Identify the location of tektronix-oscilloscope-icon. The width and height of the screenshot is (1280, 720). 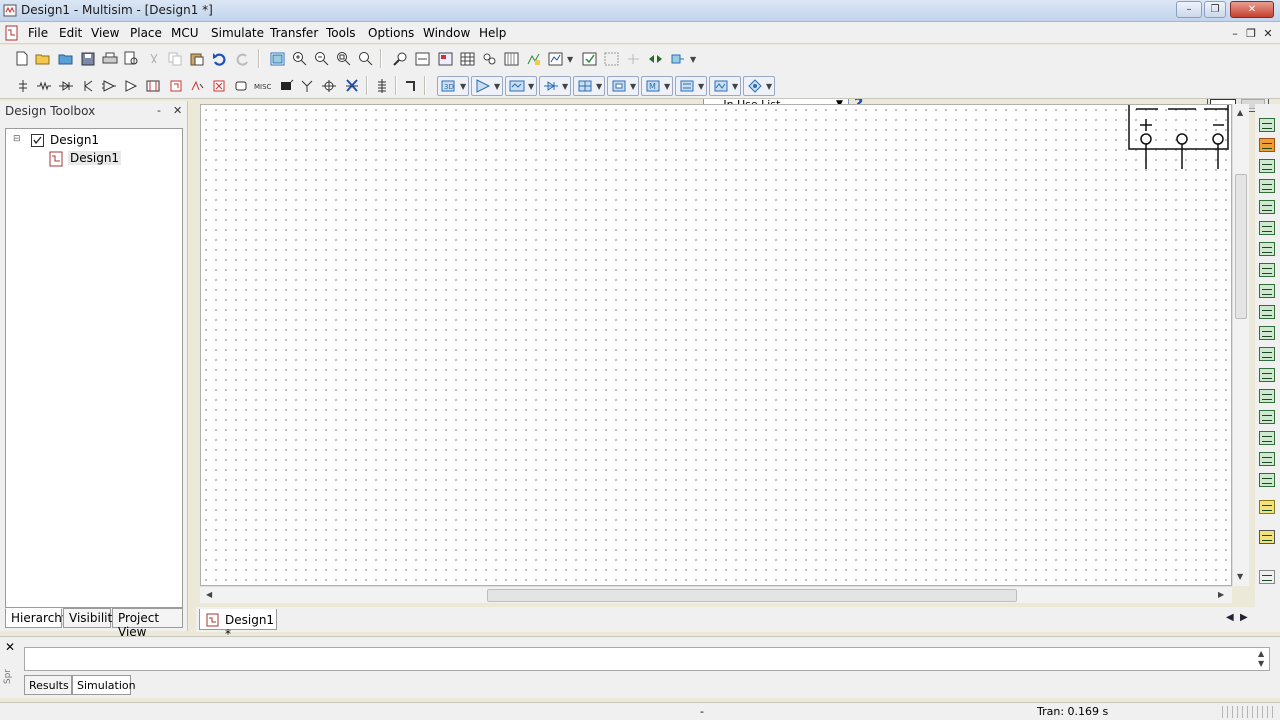
(1267, 480).